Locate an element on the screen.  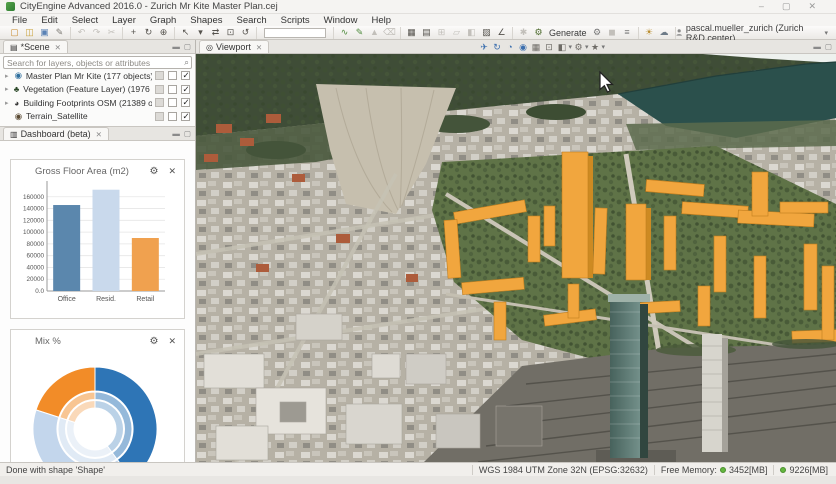
memory-value-1: 3452[MB] is located at coordinates (748, 469).